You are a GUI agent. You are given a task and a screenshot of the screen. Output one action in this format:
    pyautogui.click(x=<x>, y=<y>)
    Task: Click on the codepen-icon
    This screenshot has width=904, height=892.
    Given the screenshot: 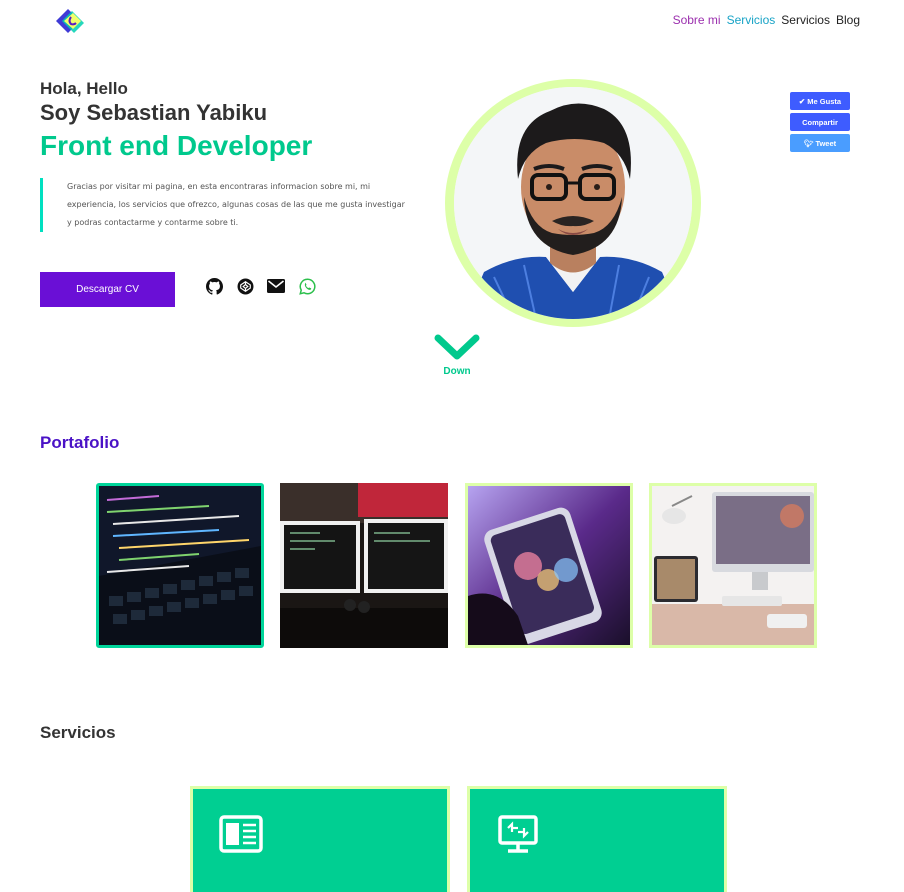 What is the action you would take?
    pyautogui.click(x=245, y=286)
    